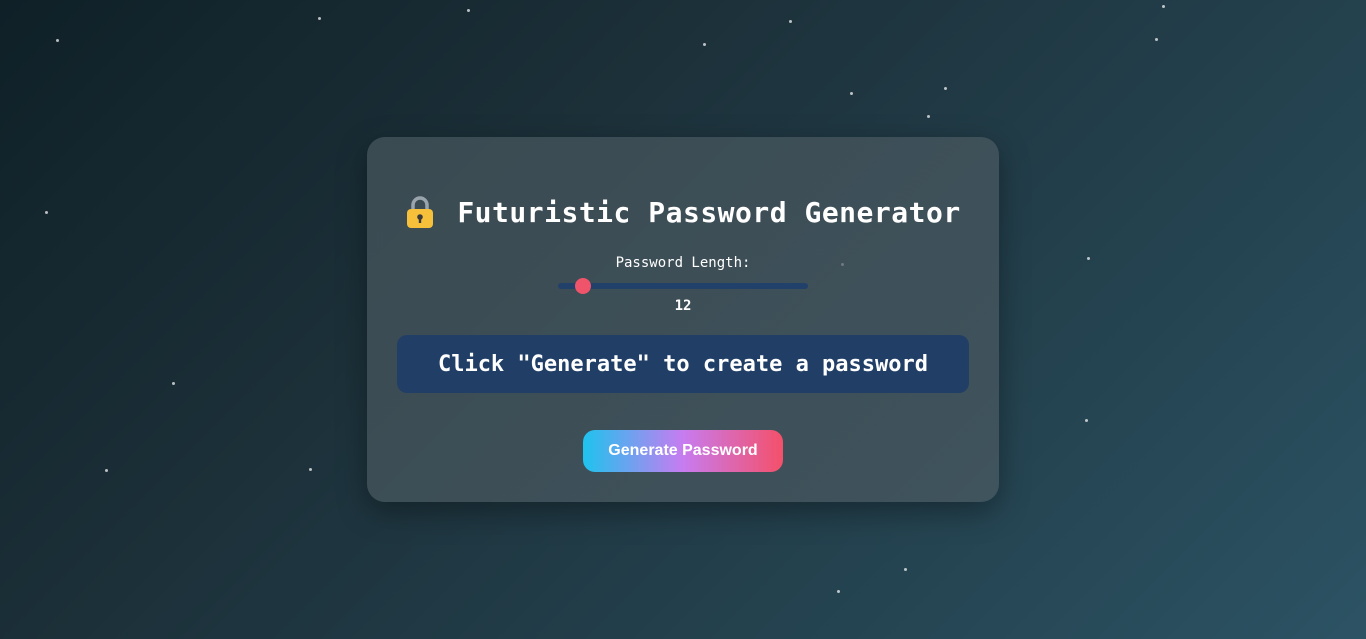  Describe the element at coordinates (683, 286) in the screenshot. I see `password-length-slider` at that location.